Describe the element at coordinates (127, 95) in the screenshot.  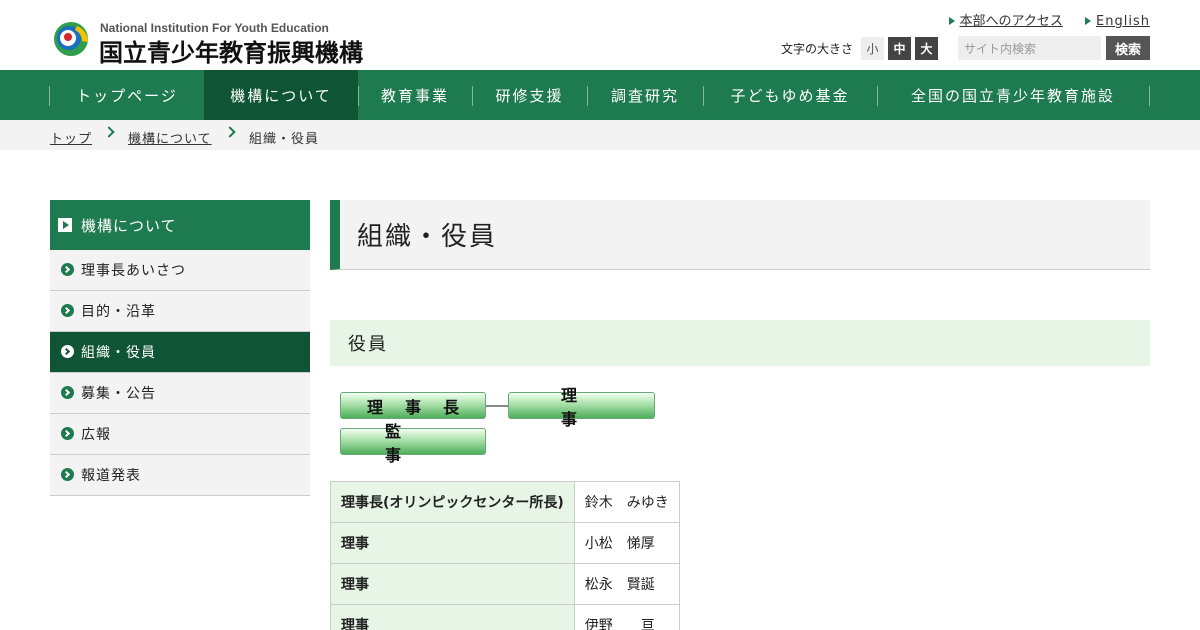
I see `nav-item-top: トップページ` at that location.